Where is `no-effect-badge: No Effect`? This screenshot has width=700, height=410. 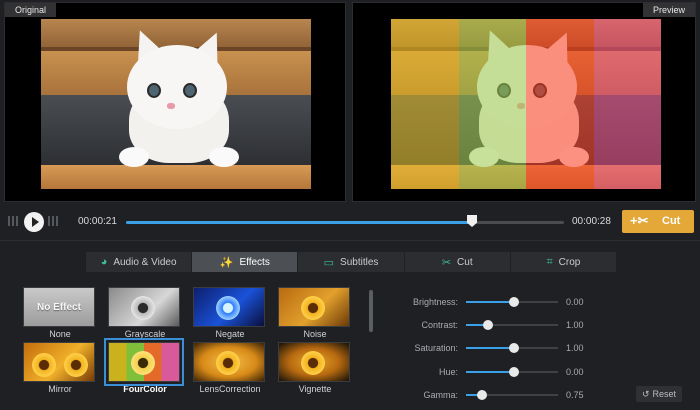 no-effect-badge: No Effect is located at coordinates (59, 307).